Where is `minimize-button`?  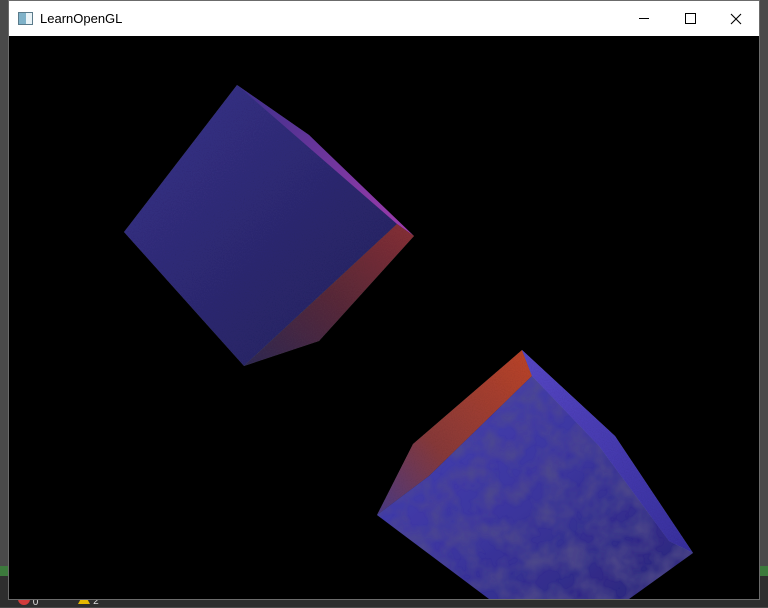 minimize-button is located at coordinates (644, 18).